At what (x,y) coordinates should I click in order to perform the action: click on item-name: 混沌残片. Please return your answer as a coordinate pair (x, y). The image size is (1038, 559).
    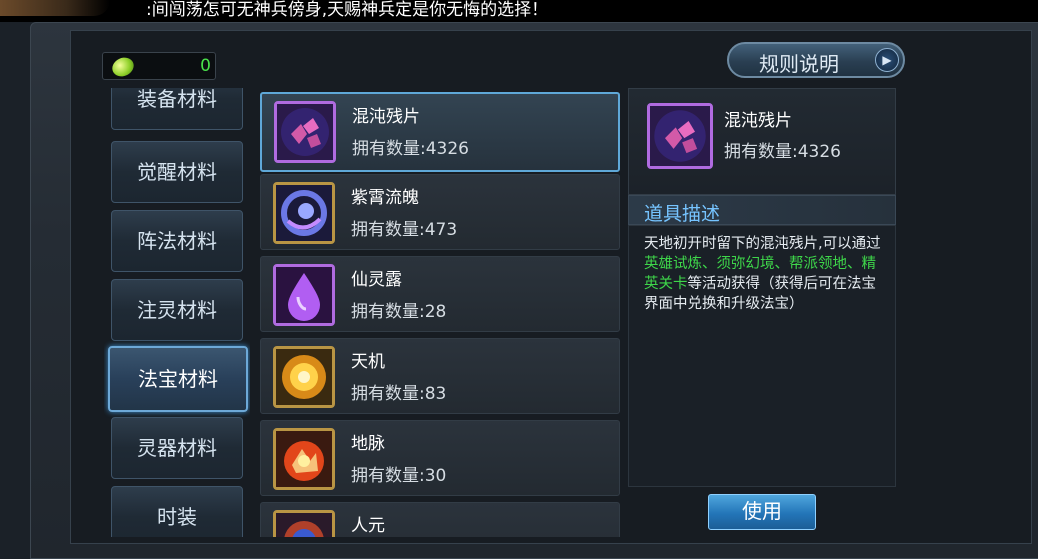
    Looking at the image, I should click on (386, 117).